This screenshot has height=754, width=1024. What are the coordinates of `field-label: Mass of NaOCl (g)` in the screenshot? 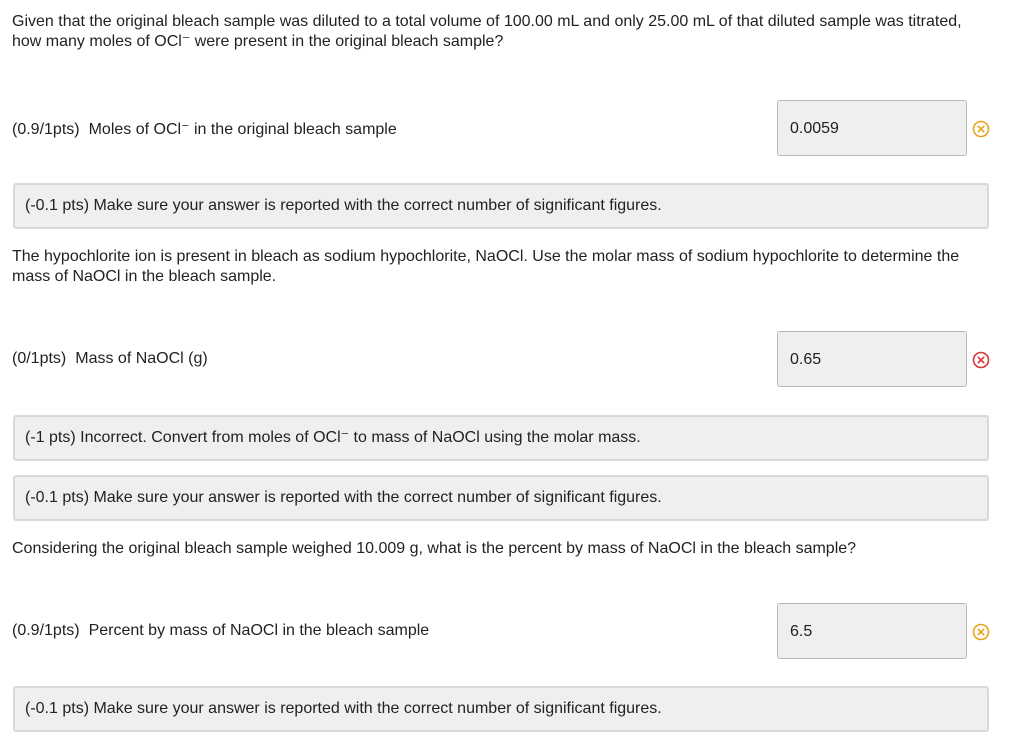 It's located at (141, 358).